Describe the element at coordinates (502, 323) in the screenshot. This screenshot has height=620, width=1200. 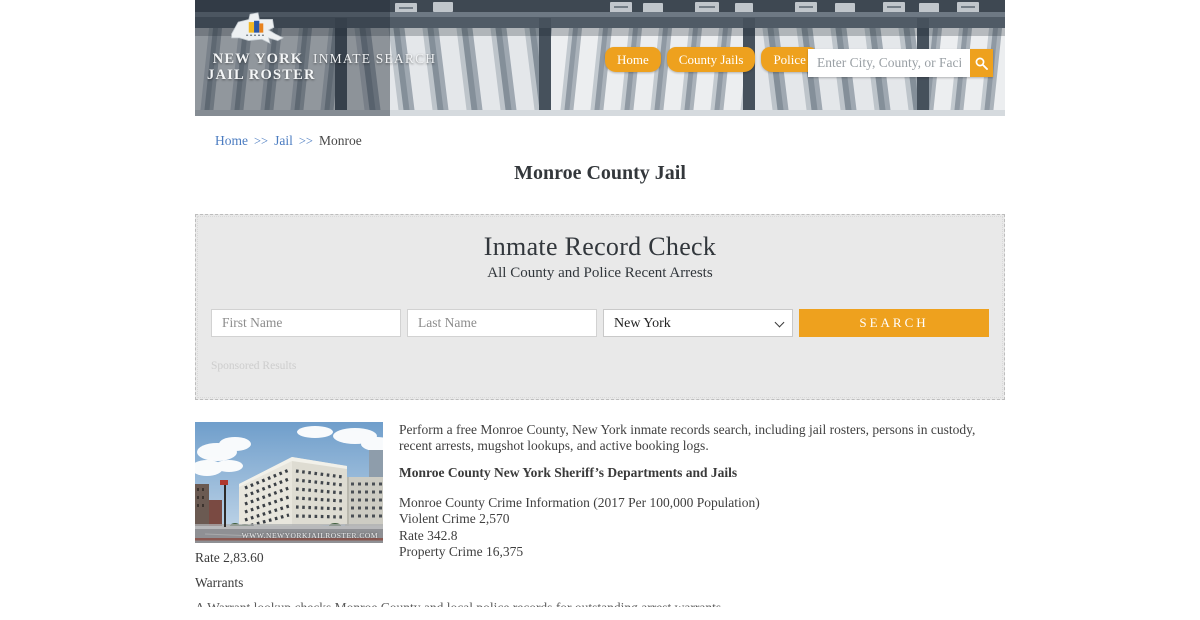
I see `last-name-input` at that location.